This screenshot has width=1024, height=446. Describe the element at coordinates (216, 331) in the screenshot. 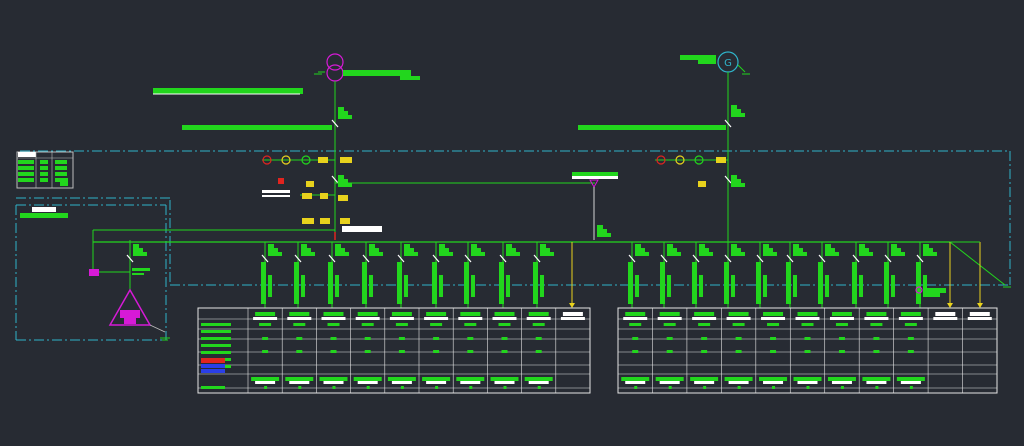

I see `row-heading` at that location.